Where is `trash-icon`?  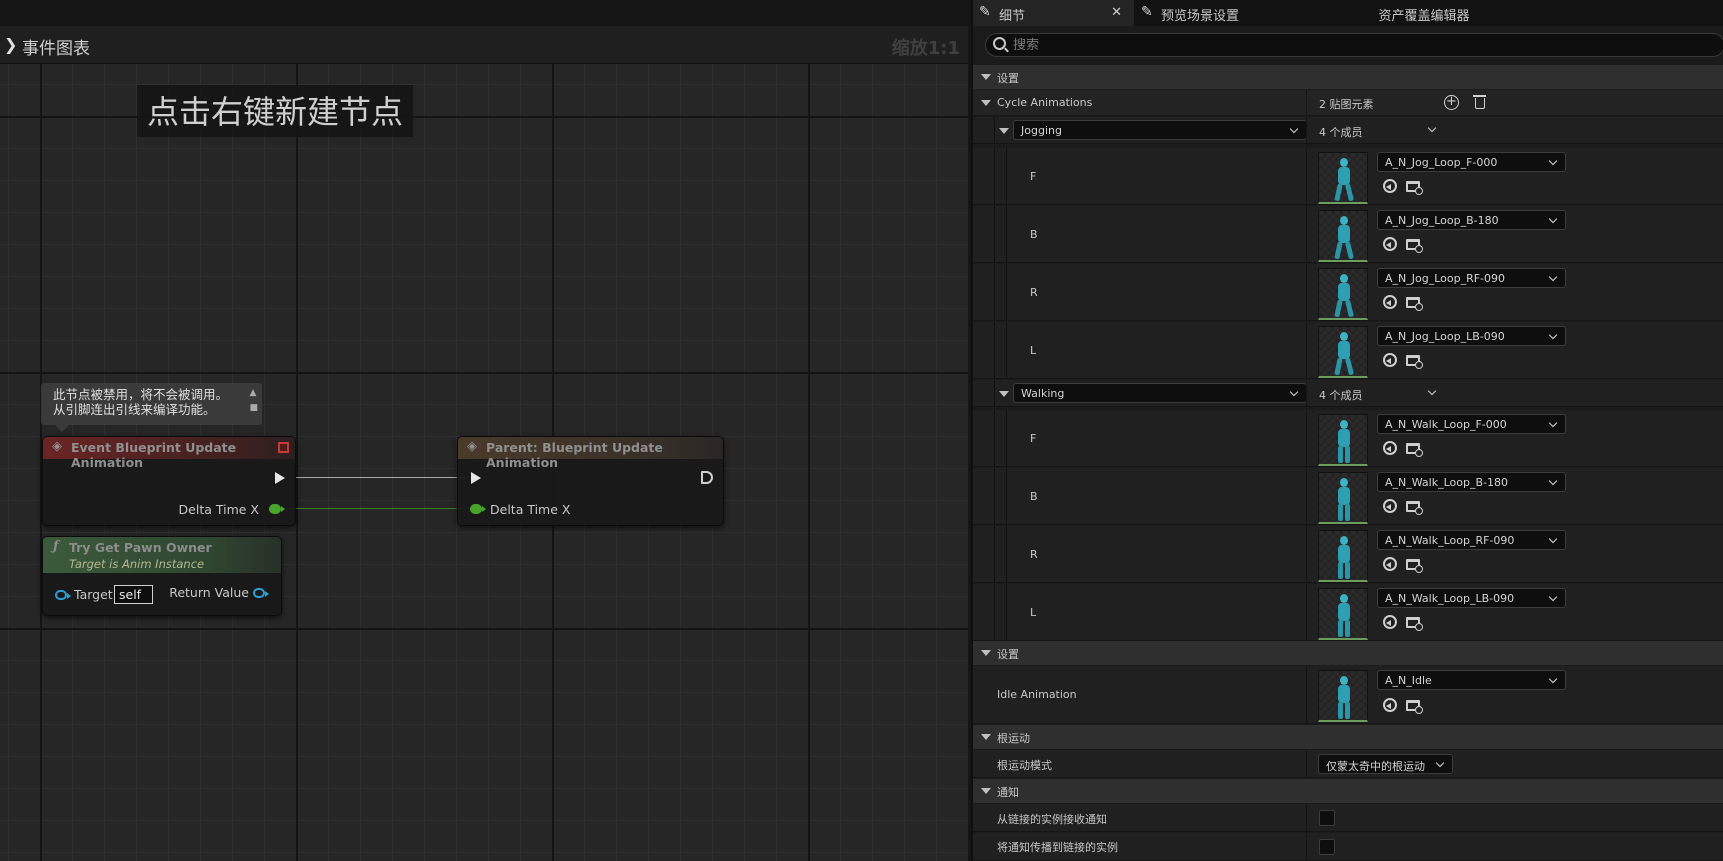 trash-icon is located at coordinates (1479, 102).